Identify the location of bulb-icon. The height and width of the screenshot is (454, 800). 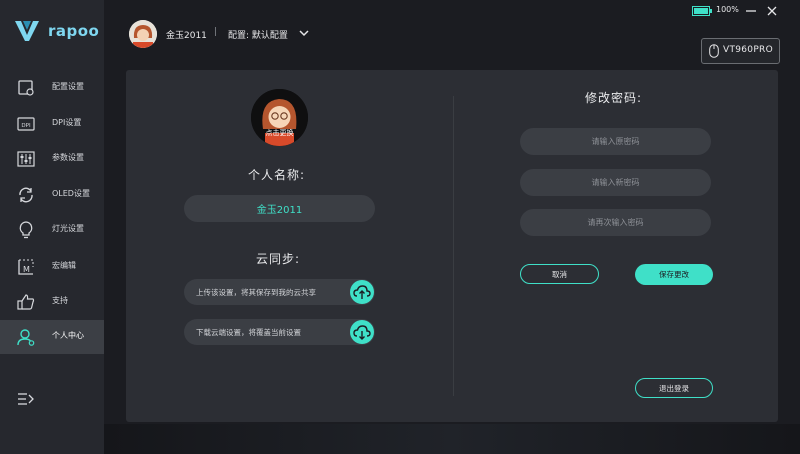
(26, 230).